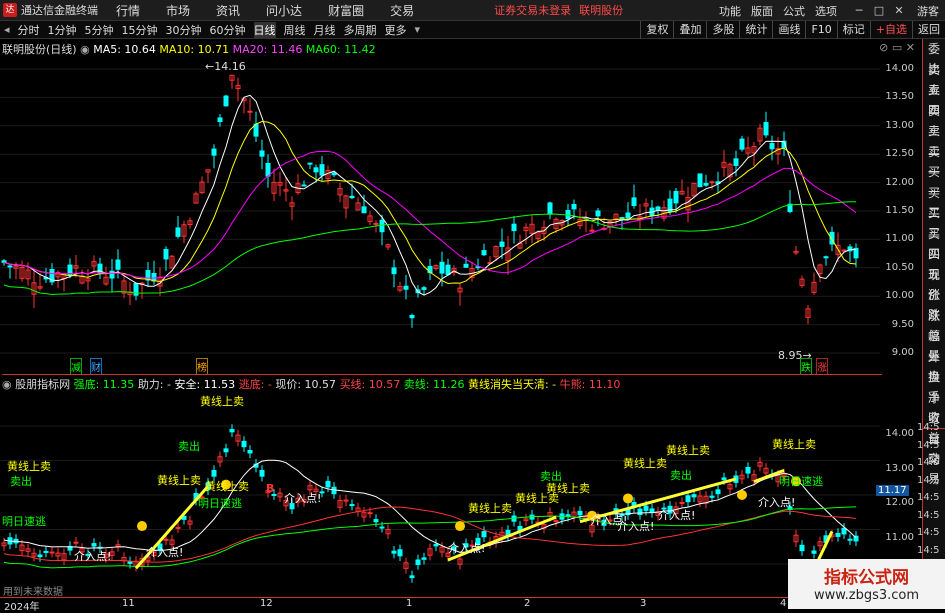 Image resolution: width=945 pixels, height=613 pixels. I want to click on menu-wealth: 财富圈, so click(346, 10).